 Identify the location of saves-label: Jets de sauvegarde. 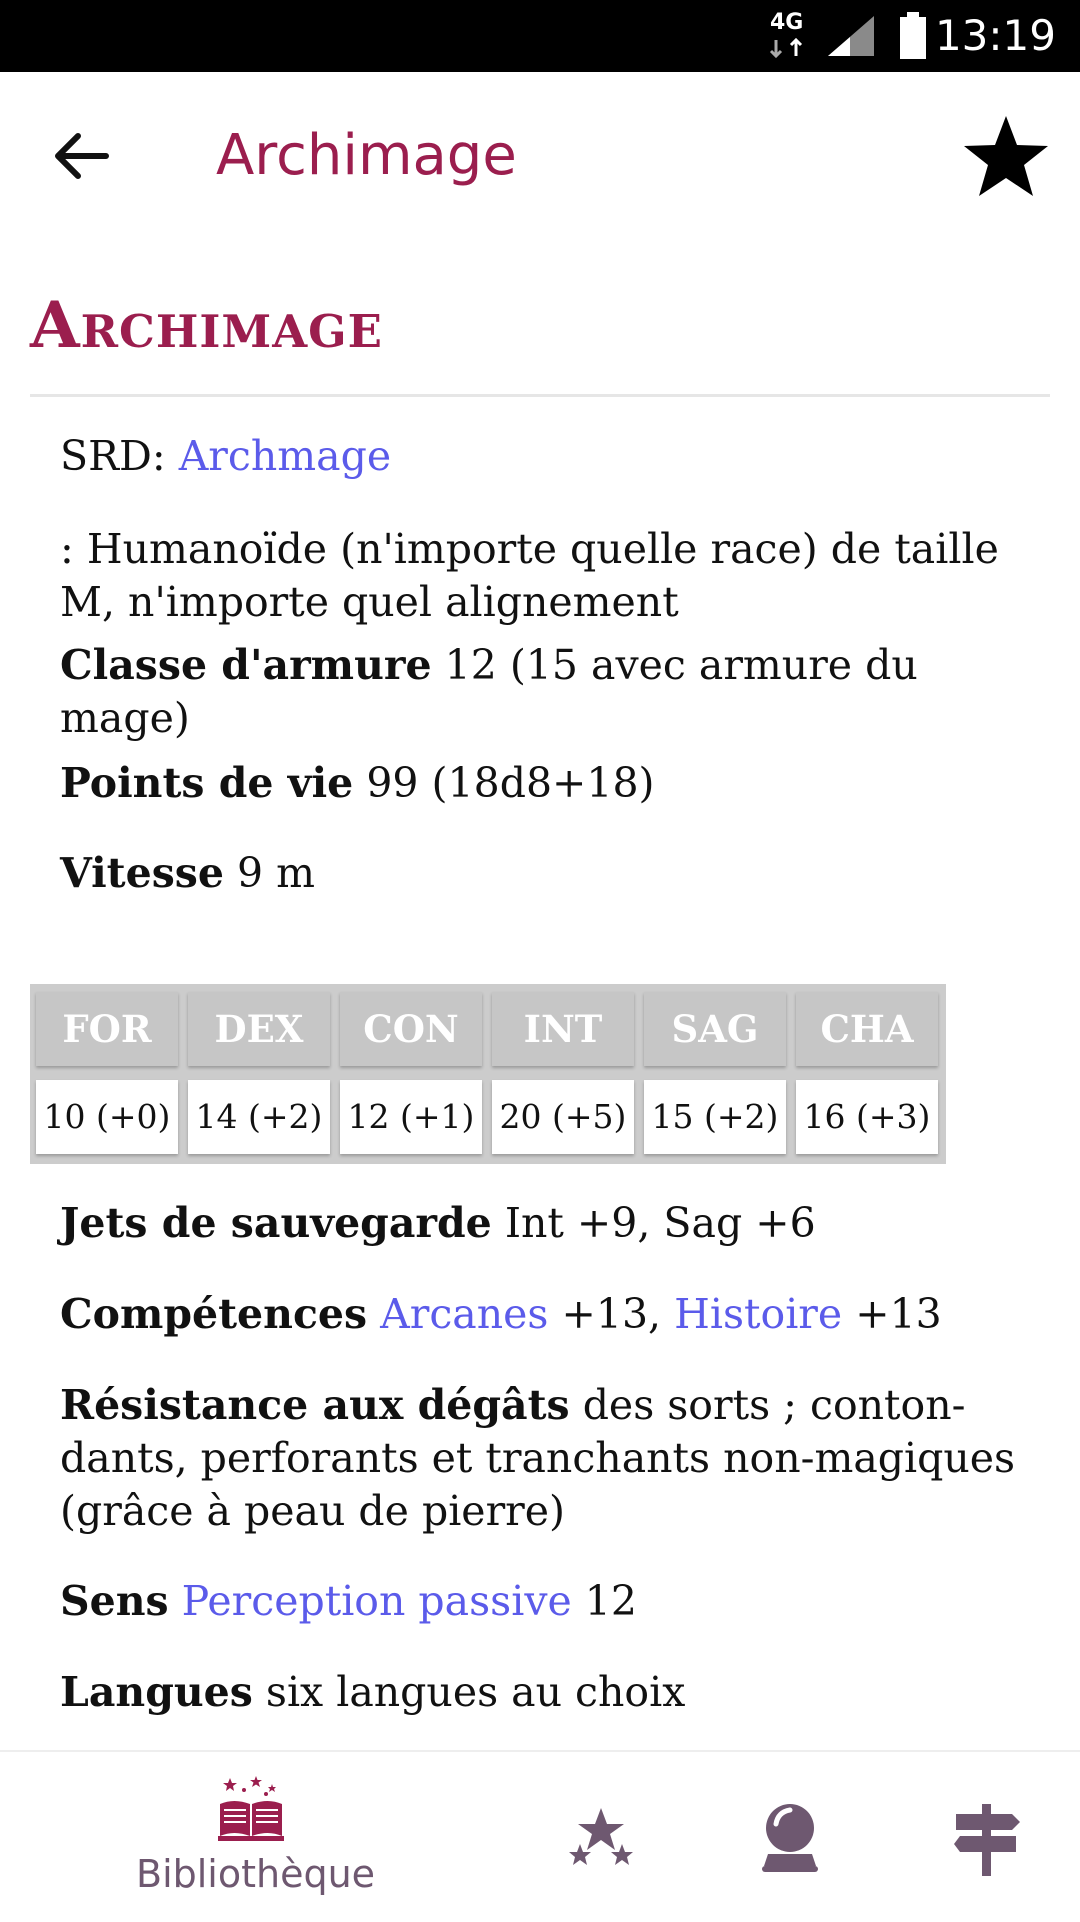
(276, 1223).